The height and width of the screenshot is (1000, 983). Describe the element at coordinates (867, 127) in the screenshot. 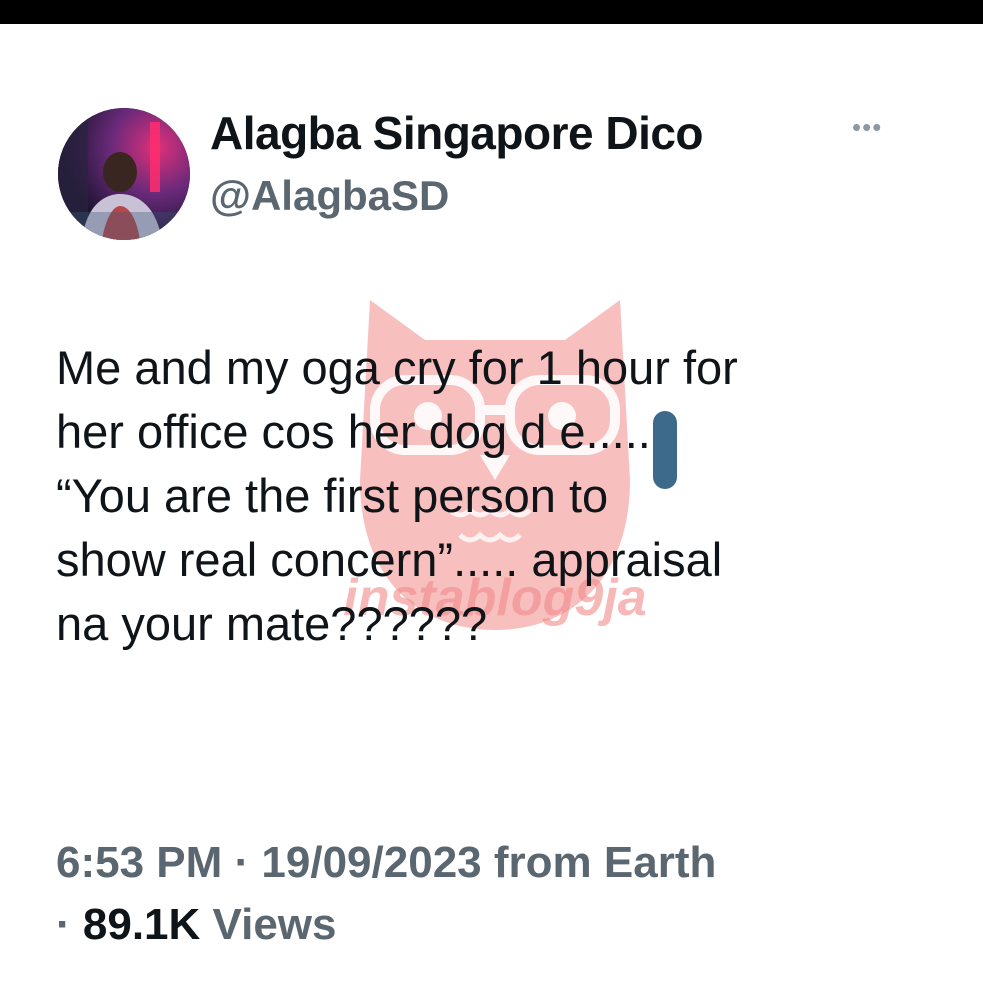

I see `more-horizontal-icon: •••` at that location.